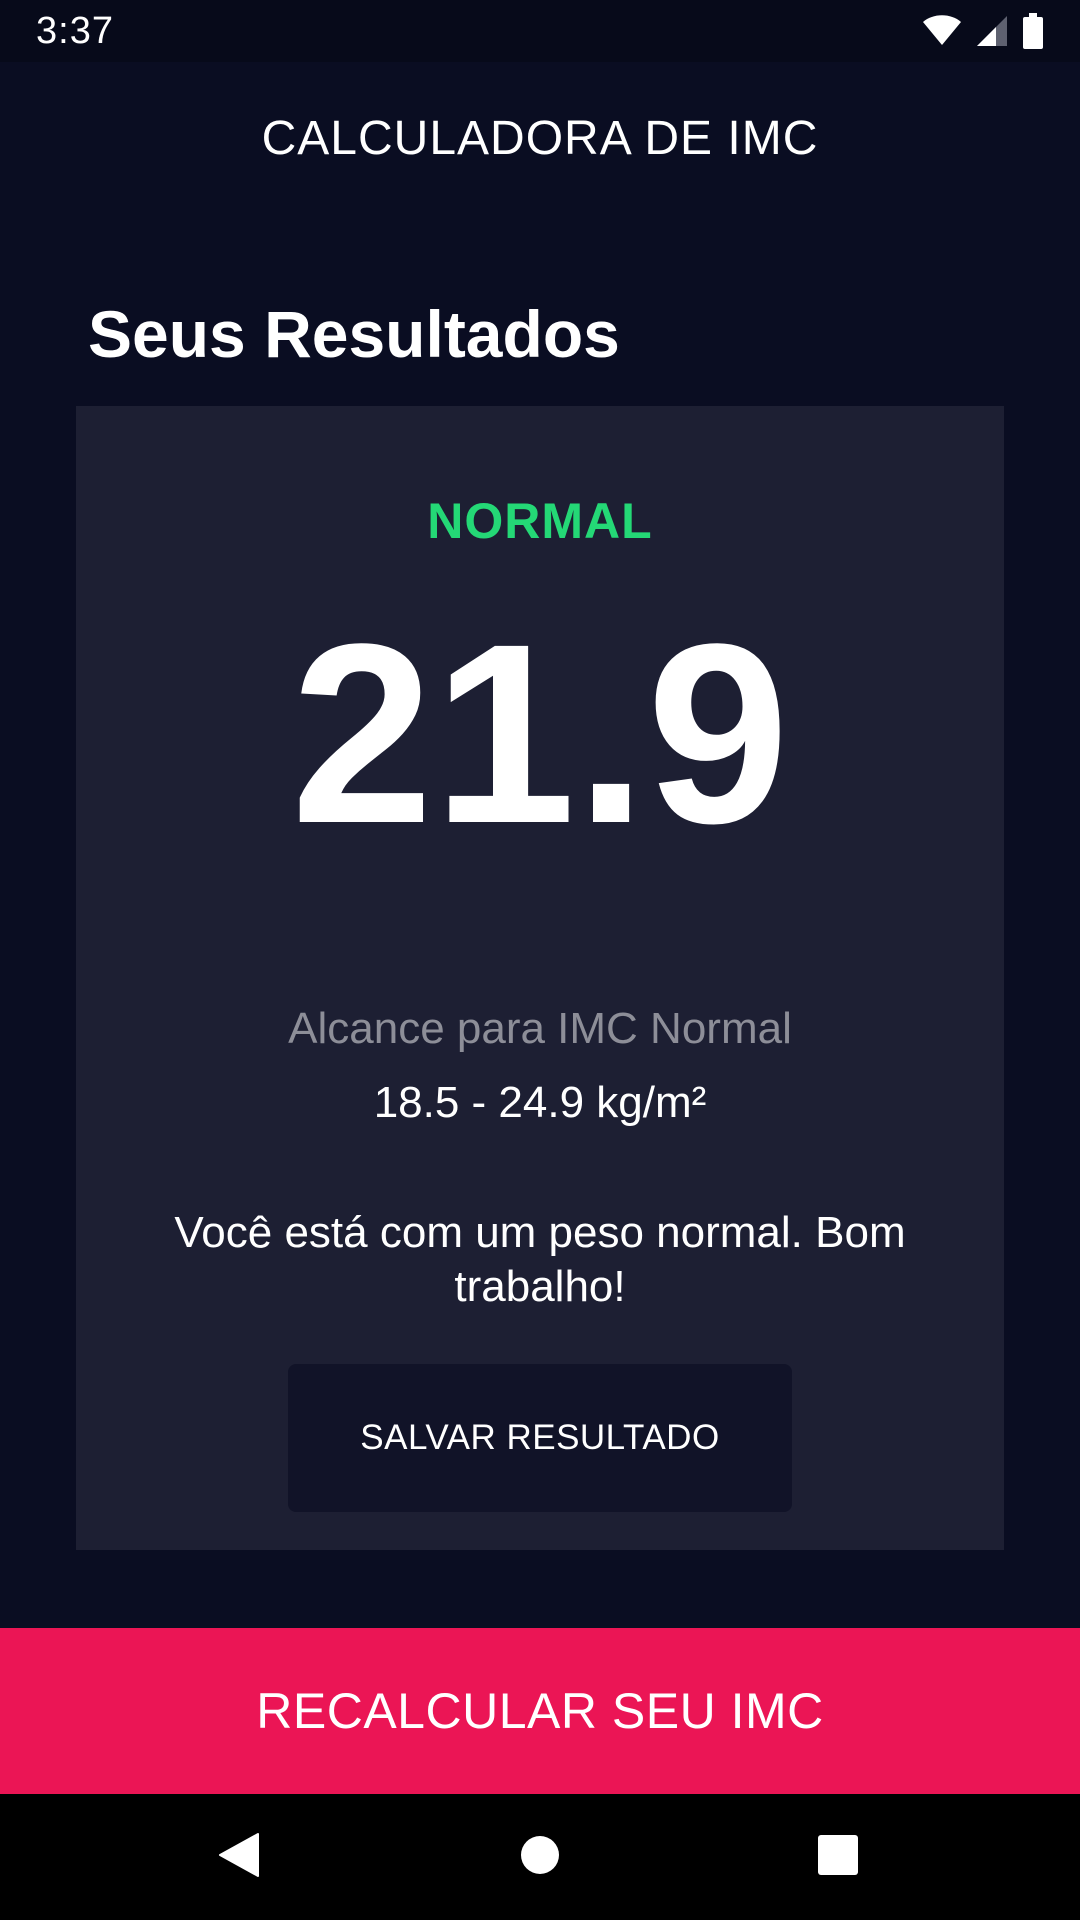  I want to click on home-icon, so click(540, 1857).